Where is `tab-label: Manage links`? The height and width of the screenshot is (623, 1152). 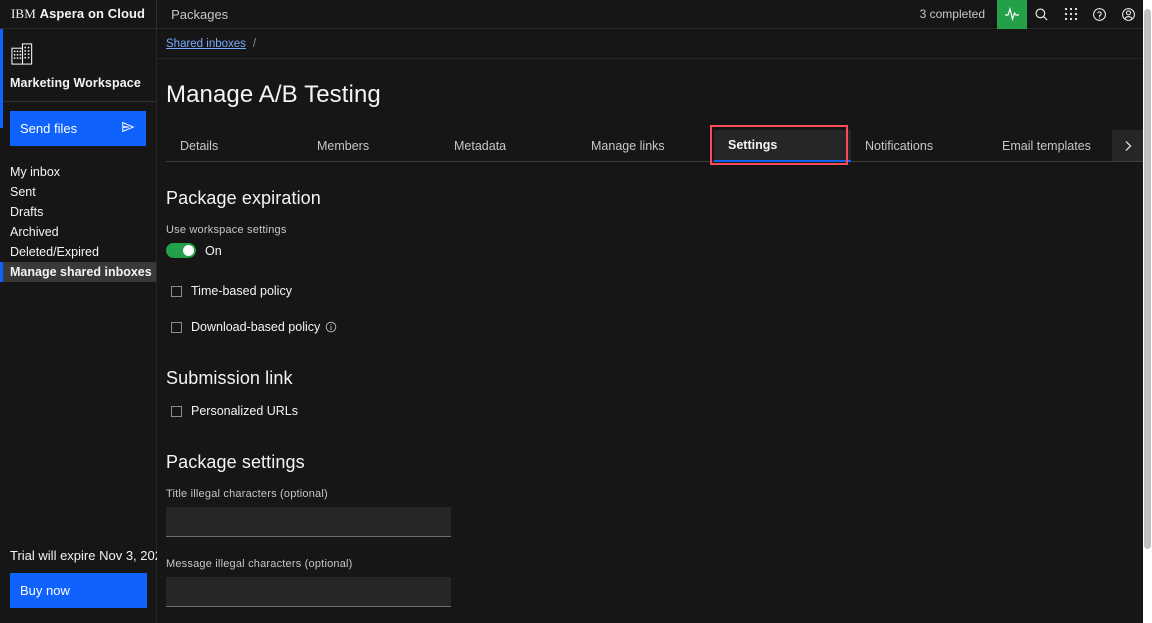 tab-label: Manage links is located at coordinates (628, 145).